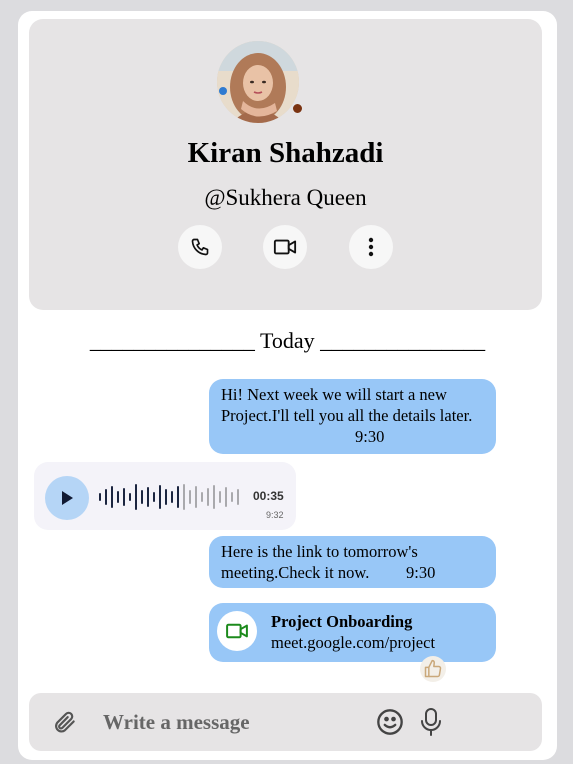  Describe the element at coordinates (353, 642) in the screenshot. I see `meeting-link: meet.google.com/project` at that location.